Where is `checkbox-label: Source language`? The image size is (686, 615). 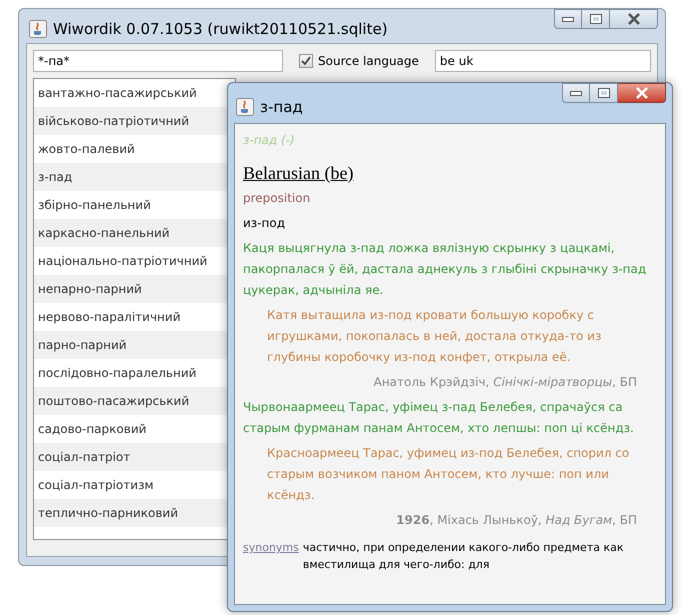 checkbox-label: Source language is located at coordinates (368, 61).